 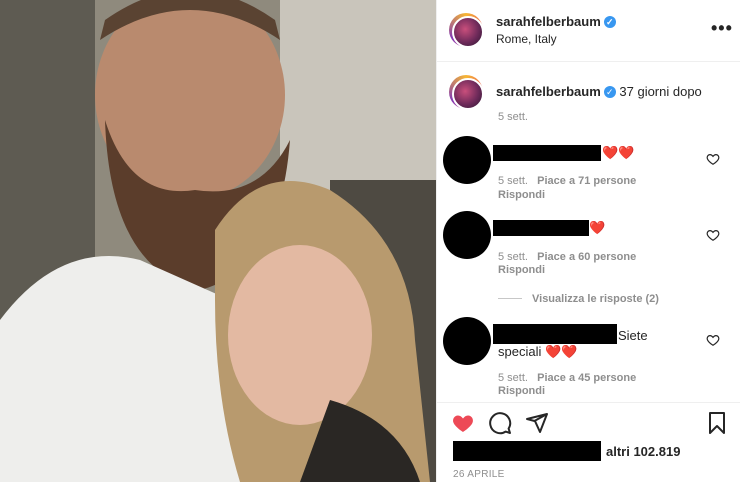 I want to click on caption-time: 5 sett., so click(x=513, y=117).